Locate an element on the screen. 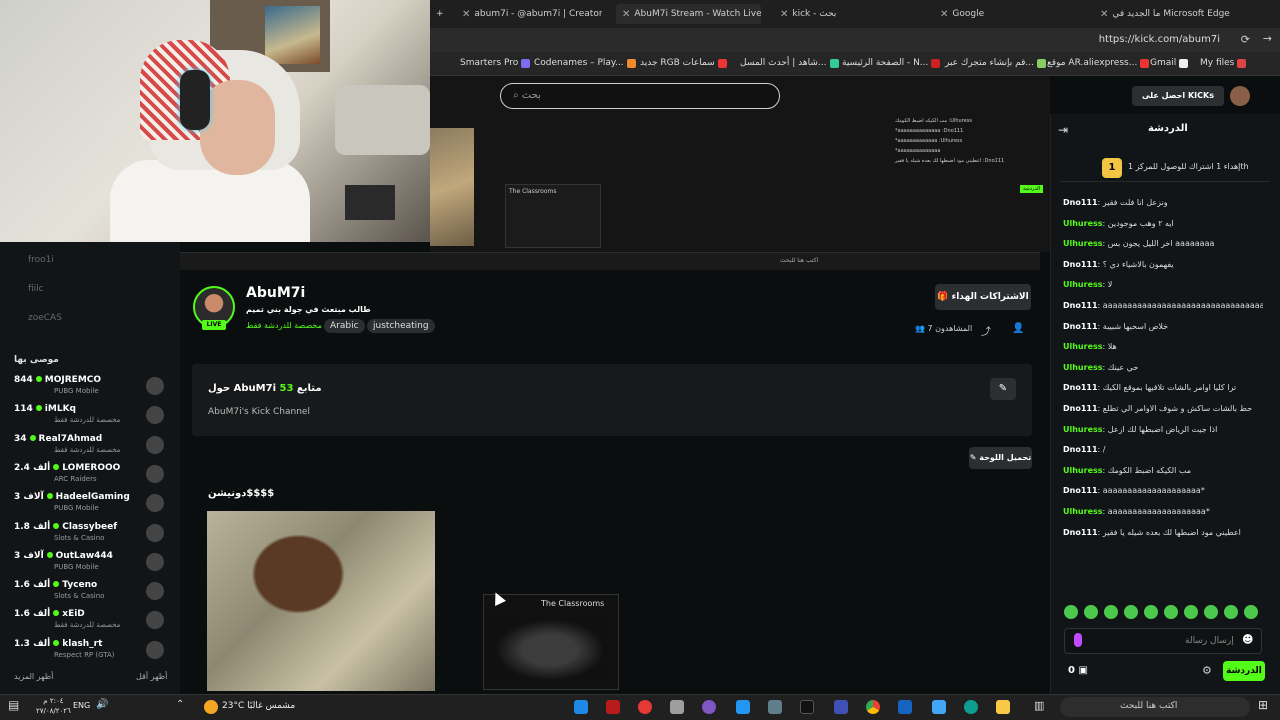 This screenshot has width=1280, height=720. chat-message: Dno111: خلاص اسحبها شبيبة is located at coordinates (1163, 326).